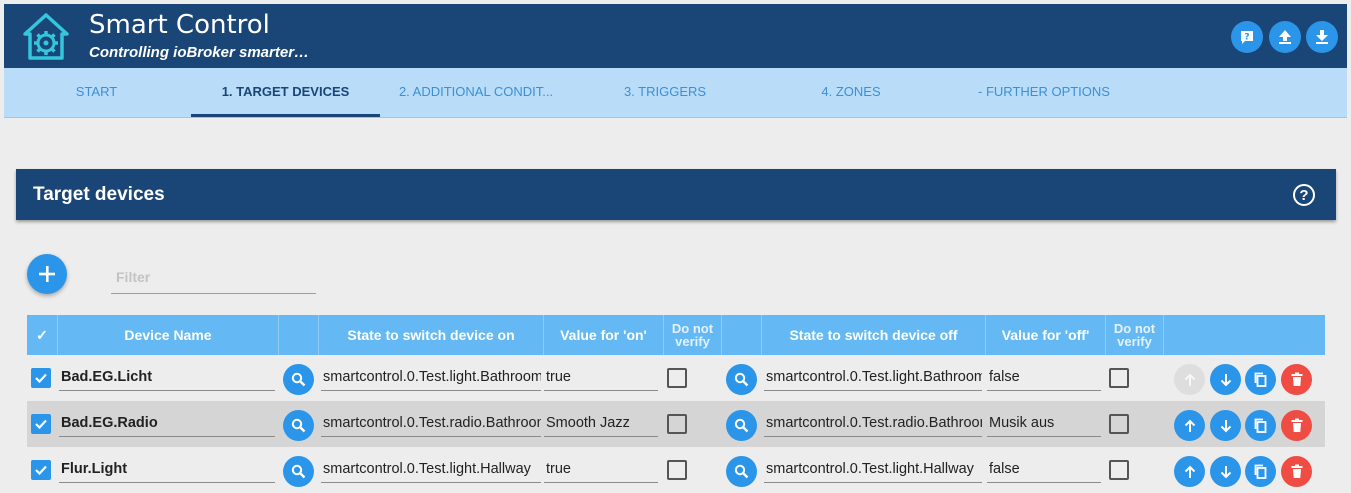  What do you see at coordinates (167, 377) in the screenshot?
I see `device-name-field: Bad.EG.Licht` at bounding box center [167, 377].